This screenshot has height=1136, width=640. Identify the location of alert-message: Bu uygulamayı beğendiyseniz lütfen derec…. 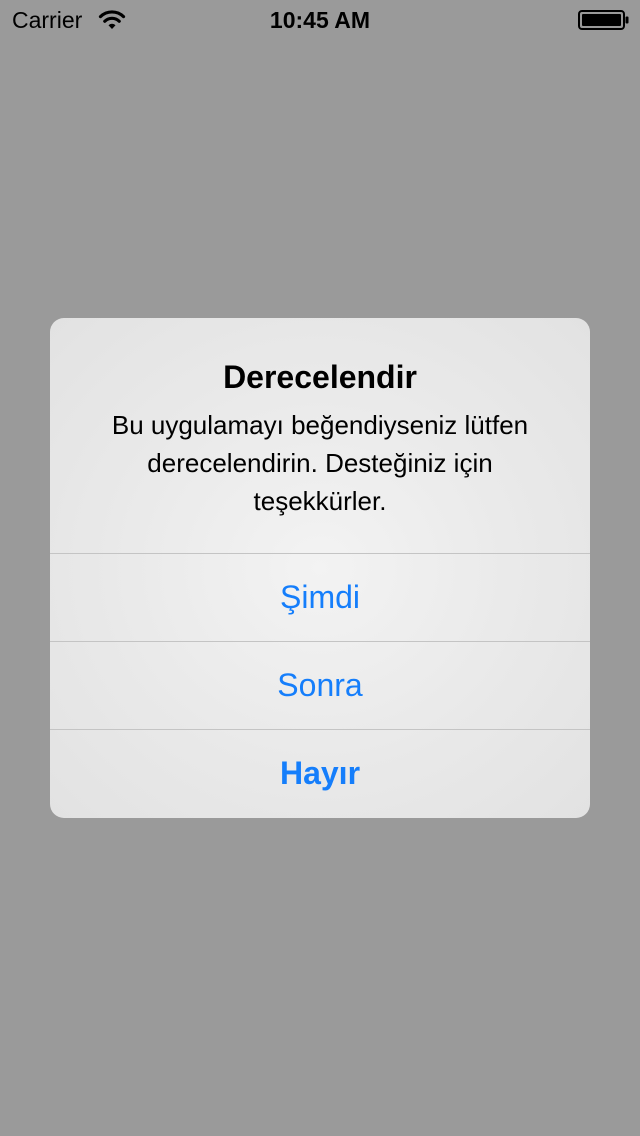
(320, 463).